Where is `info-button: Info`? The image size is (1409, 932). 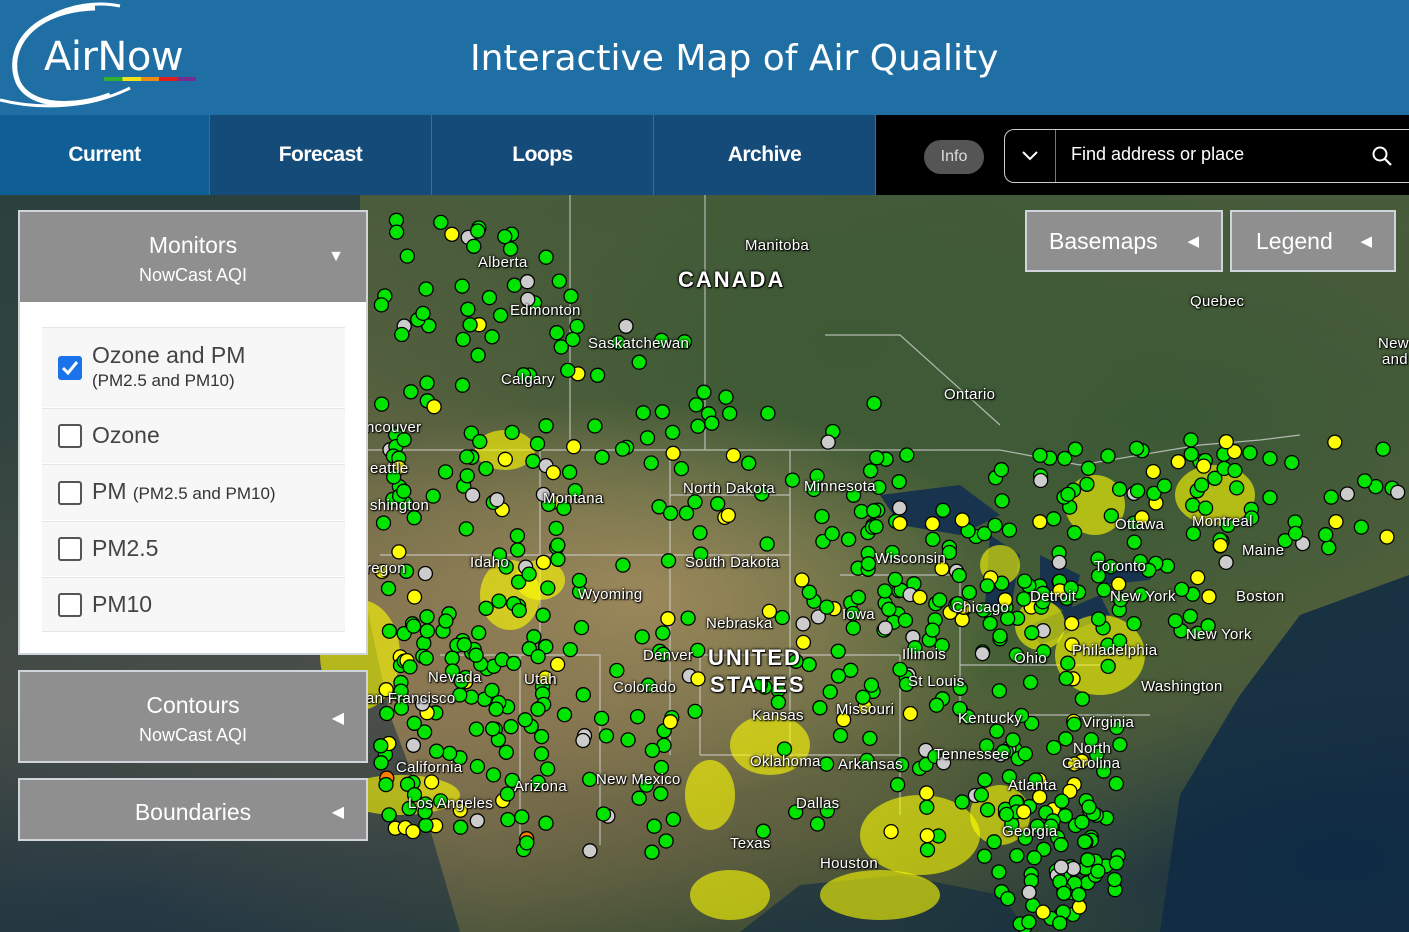
info-button: Info is located at coordinates (954, 157).